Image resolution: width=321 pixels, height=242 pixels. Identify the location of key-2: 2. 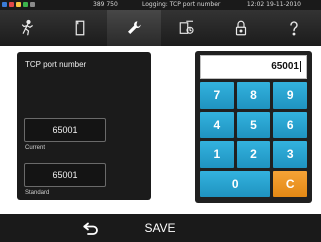
(253, 154).